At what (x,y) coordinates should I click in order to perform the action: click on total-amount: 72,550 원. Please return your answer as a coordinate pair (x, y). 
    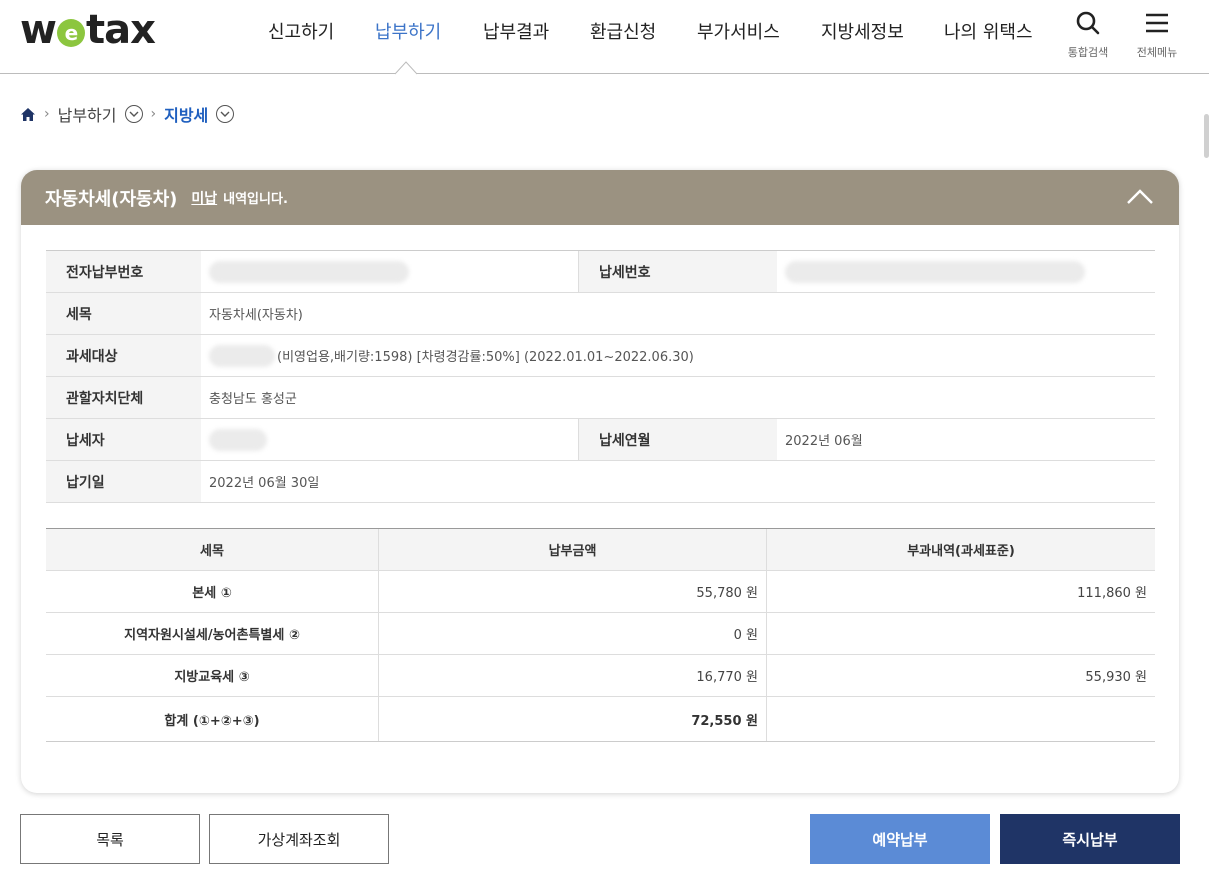
    Looking at the image, I should click on (572, 719).